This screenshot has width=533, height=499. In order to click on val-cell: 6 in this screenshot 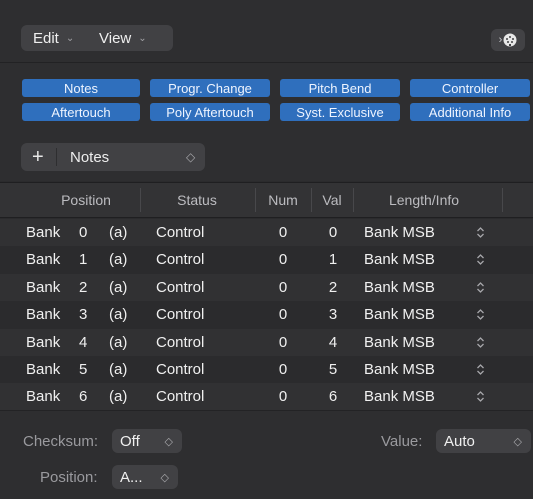, I will do `click(333, 397)`.